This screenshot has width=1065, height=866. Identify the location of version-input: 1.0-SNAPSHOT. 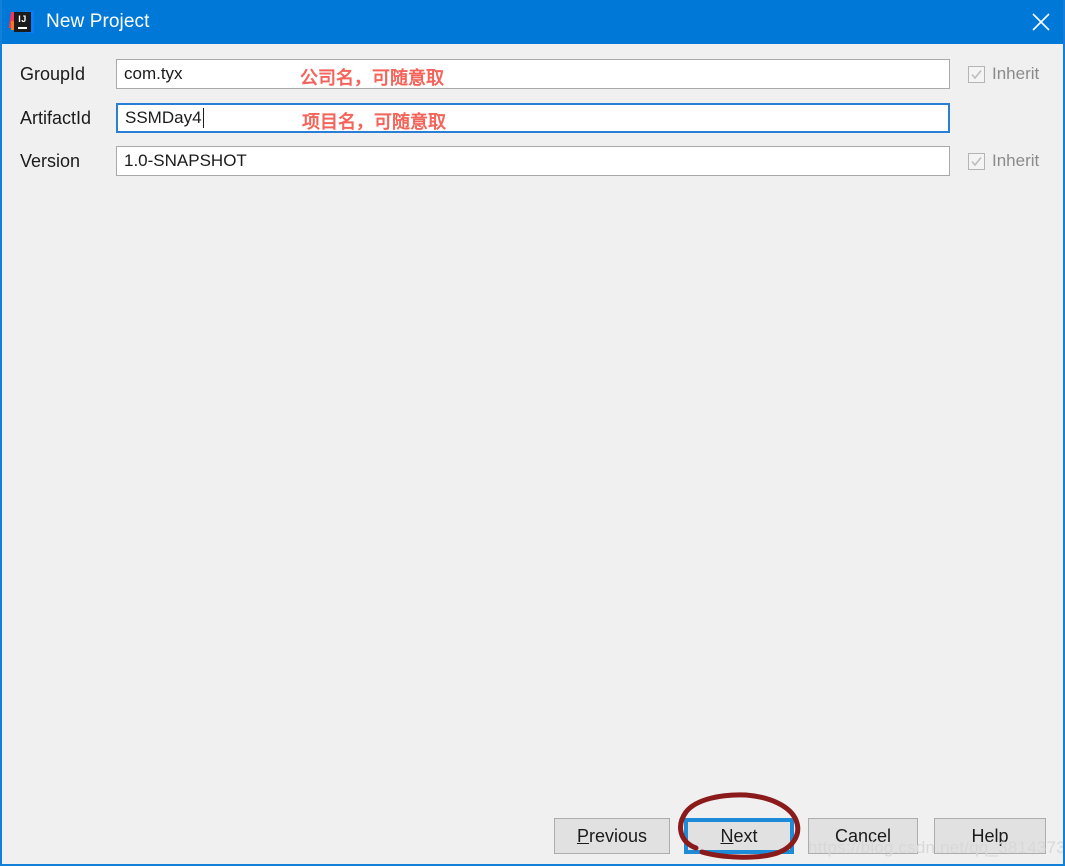
(533, 161).